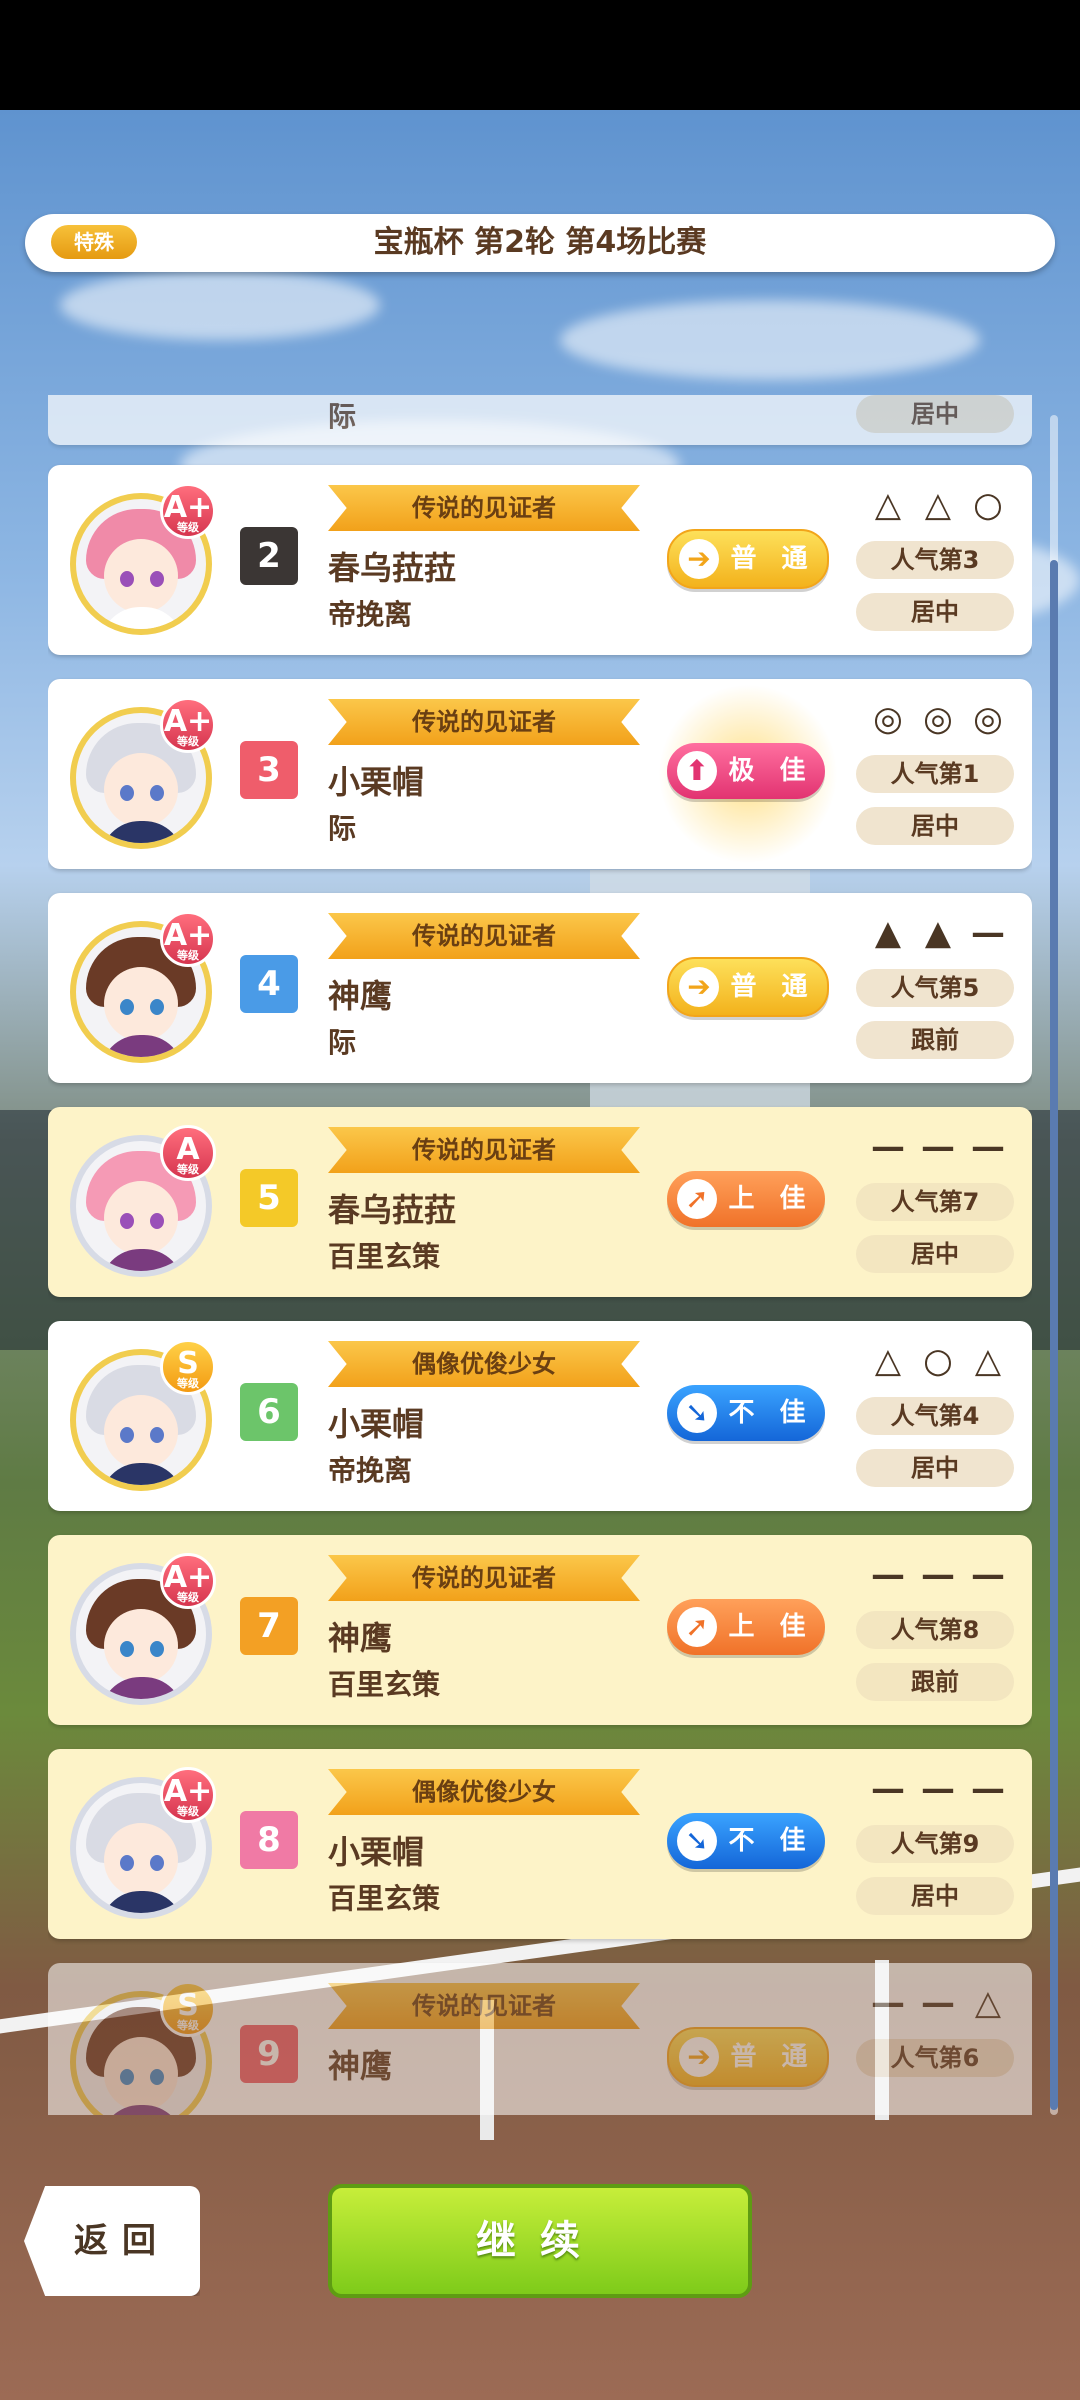 Image resolution: width=1080 pixels, height=2400 pixels. Describe the element at coordinates (948, 1575) in the screenshot. I see `prediction-marks: — — —` at that location.